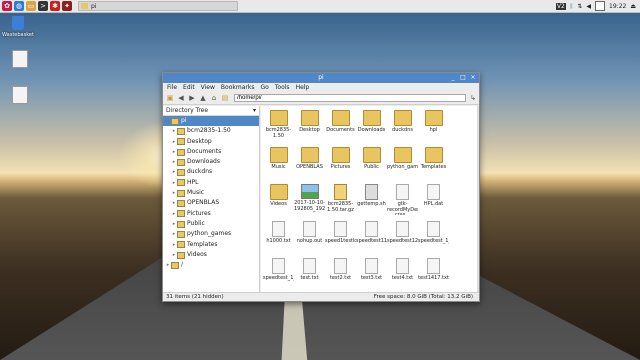  Describe the element at coordinates (197, 254) in the screenshot. I see `tree-item-label: Videos` at that location.